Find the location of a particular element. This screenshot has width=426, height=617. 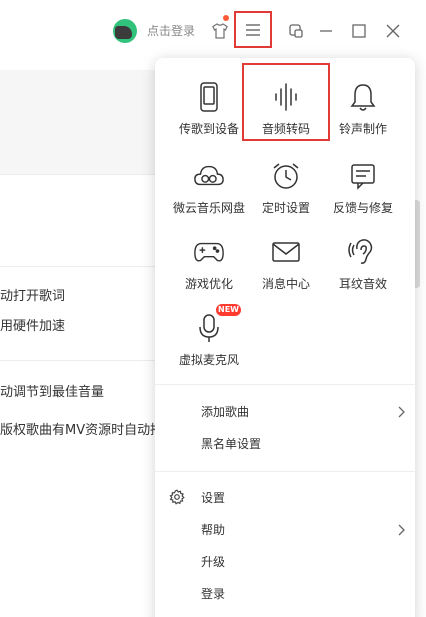

settings-header-band is located at coordinates (80, 122).